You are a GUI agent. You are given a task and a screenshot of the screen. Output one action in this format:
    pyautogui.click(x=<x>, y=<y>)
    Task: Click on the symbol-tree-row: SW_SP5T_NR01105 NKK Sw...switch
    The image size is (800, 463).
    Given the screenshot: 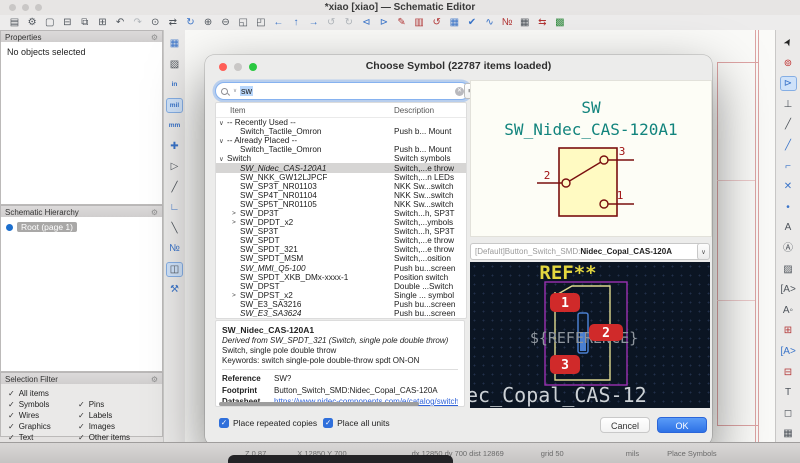 What is the action you would take?
    pyautogui.click(x=341, y=204)
    